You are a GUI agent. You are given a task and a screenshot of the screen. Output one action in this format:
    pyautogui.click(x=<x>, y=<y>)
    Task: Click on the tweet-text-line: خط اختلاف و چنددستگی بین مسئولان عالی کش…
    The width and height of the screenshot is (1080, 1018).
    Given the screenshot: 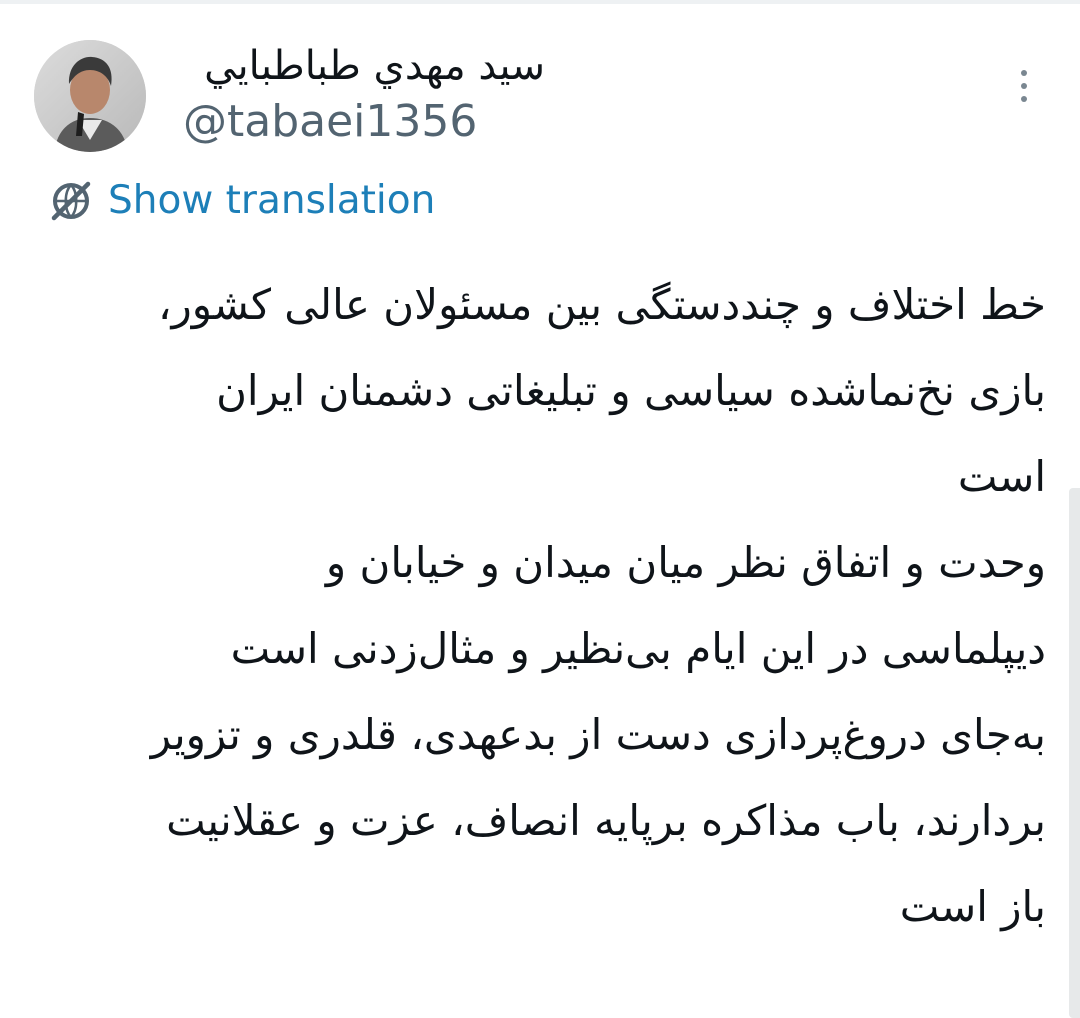 What is the action you would take?
    pyautogui.click(x=601, y=304)
    